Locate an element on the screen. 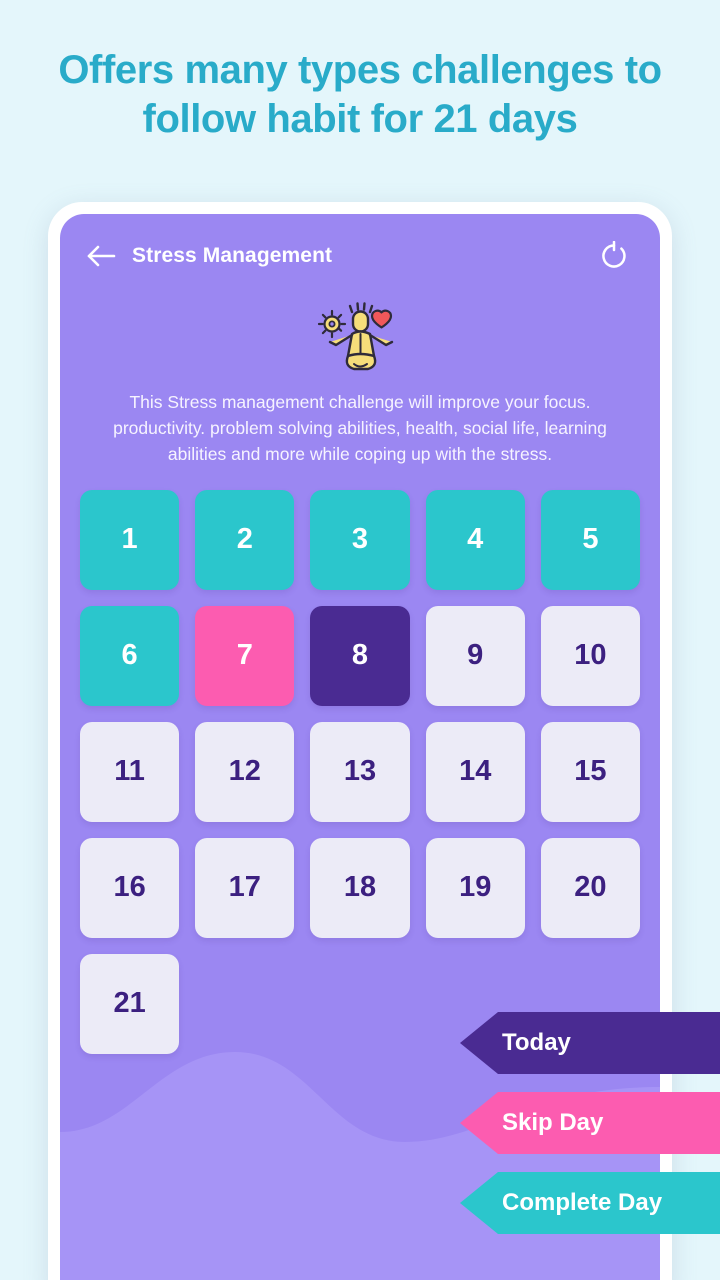 Image resolution: width=720 pixels, height=1280 pixels. day-tile-label: 7 is located at coordinates (244, 655).